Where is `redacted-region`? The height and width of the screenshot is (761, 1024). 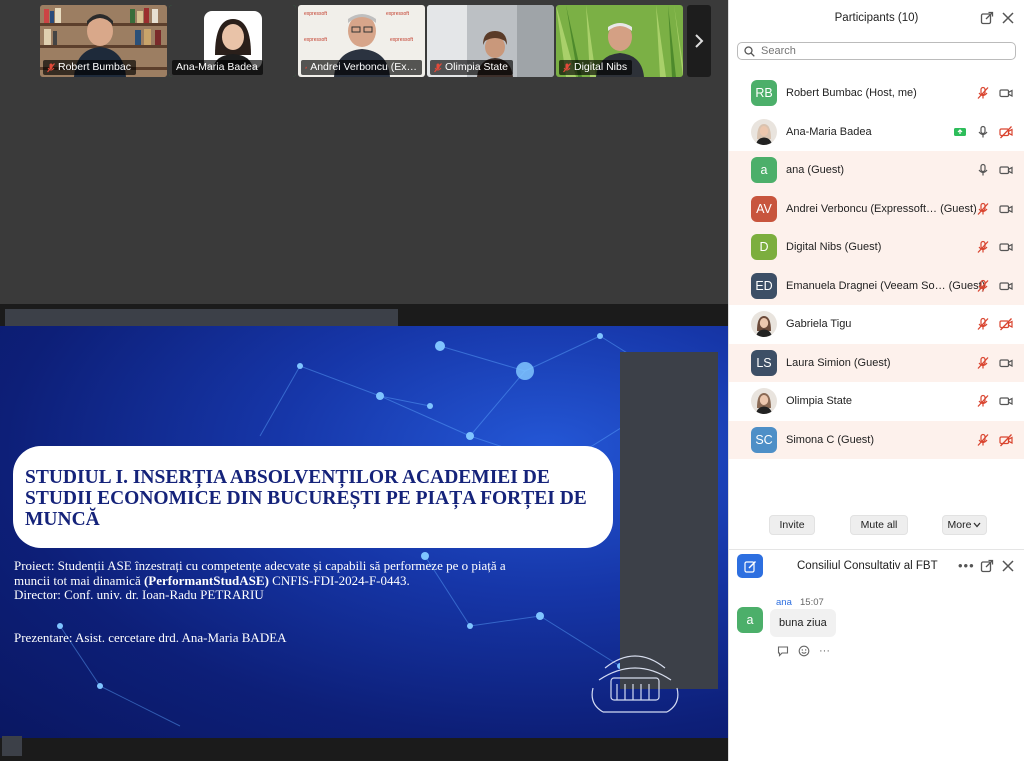
redacted-region is located at coordinates (669, 520).